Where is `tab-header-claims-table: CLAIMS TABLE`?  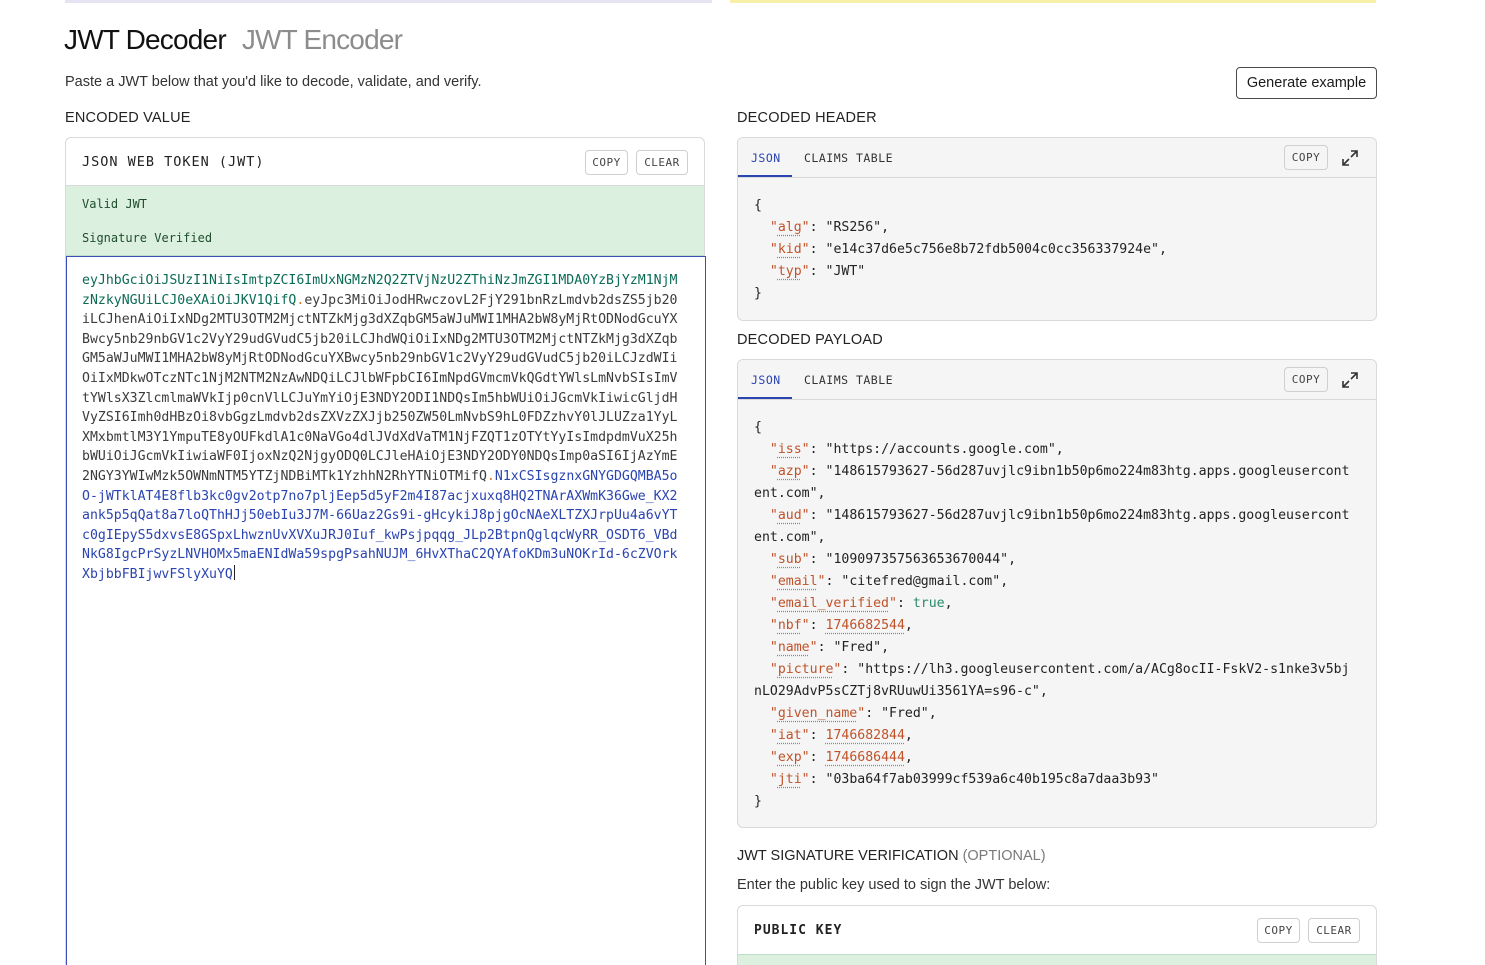 tab-header-claims-table: CLAIMS TABLE is located at coordinates (848, 158).